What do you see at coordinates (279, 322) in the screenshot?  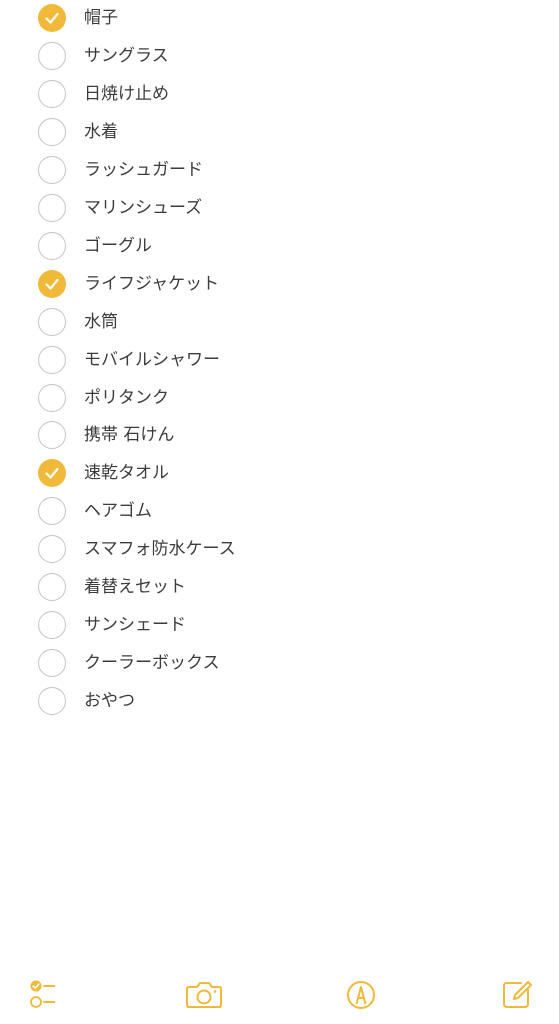 I see `checklist-item: 水筒` at bounding box center [279, 322].